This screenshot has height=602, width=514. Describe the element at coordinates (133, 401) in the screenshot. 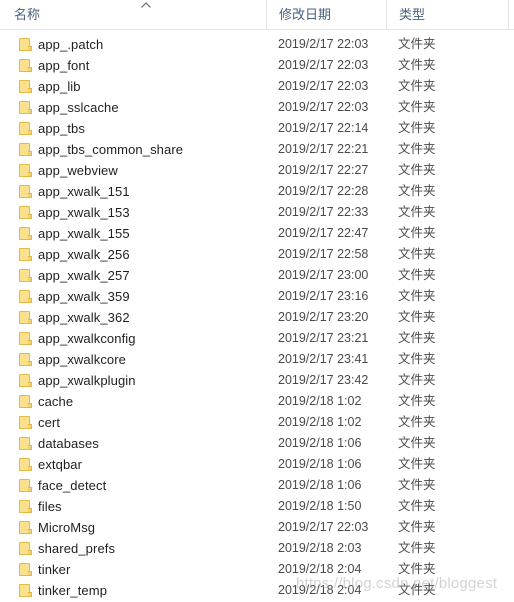

I see `file-name-cell: cache` at that location.